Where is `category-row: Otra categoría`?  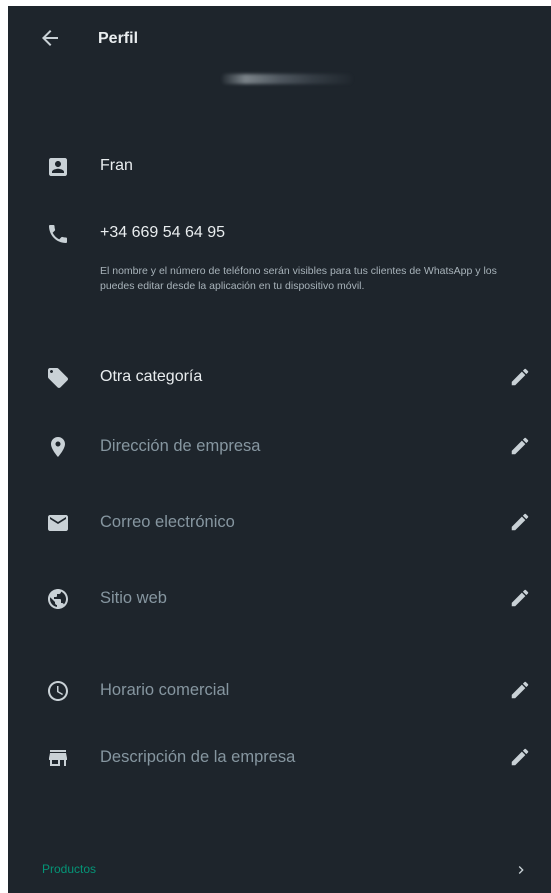 category-row: Otra categoría is located at coordinates (279, 378).